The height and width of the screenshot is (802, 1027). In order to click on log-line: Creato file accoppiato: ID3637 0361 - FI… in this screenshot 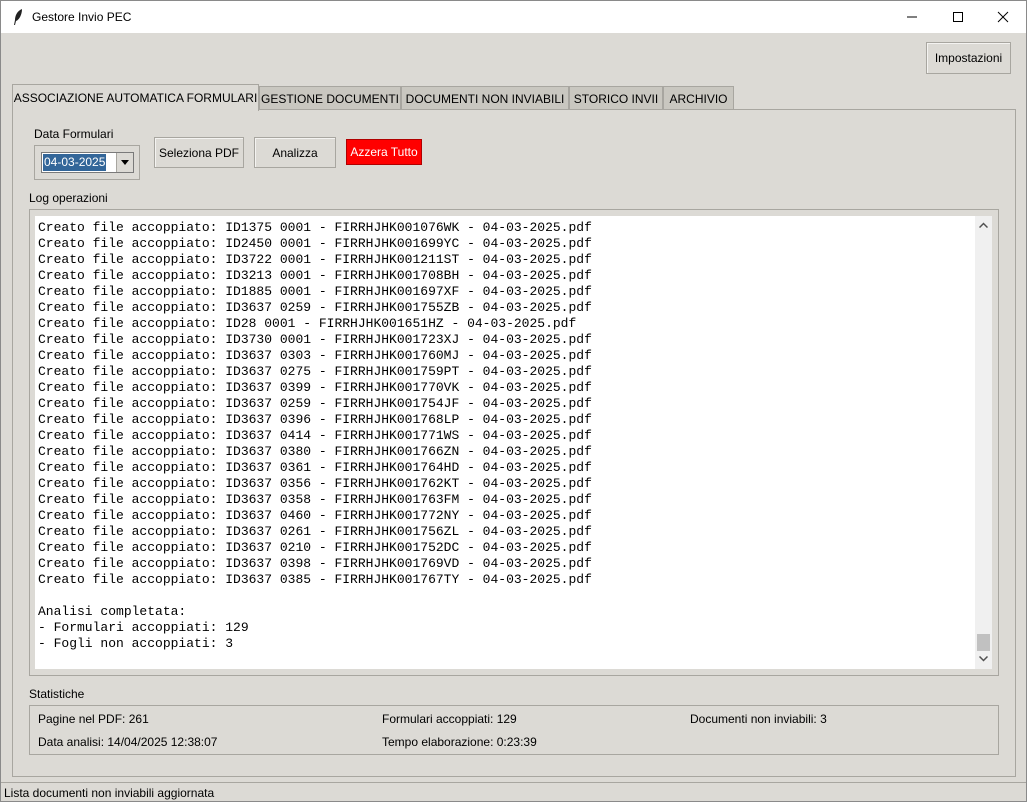, I will do `click(315, 467)`.